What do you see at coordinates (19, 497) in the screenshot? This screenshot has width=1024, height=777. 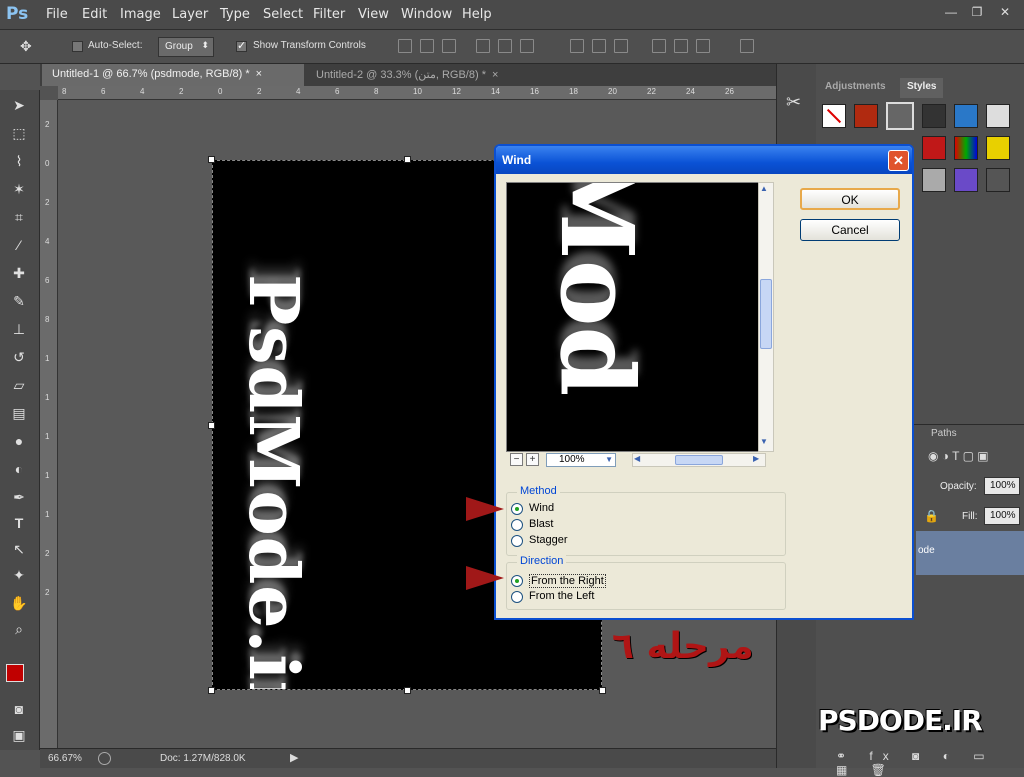 I see `pen-tool-icon: ✒` at bounding box center [19, 497].